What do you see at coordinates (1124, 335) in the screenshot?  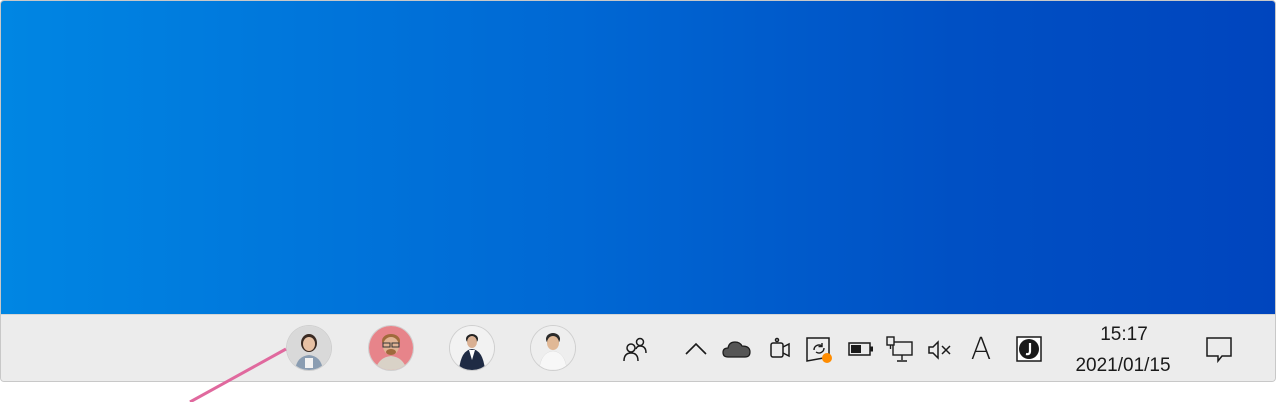 I see `clock-time: 15:17` at bounding box center [1124, 335].